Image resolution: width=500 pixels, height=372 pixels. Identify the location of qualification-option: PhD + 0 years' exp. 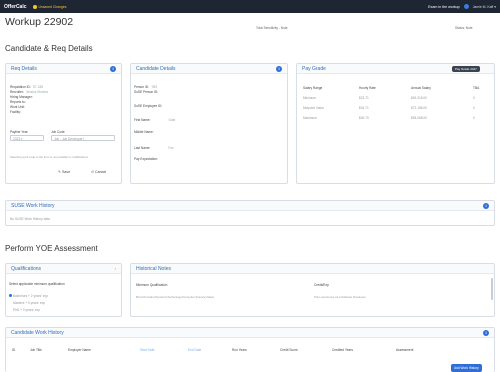
(26, 310).